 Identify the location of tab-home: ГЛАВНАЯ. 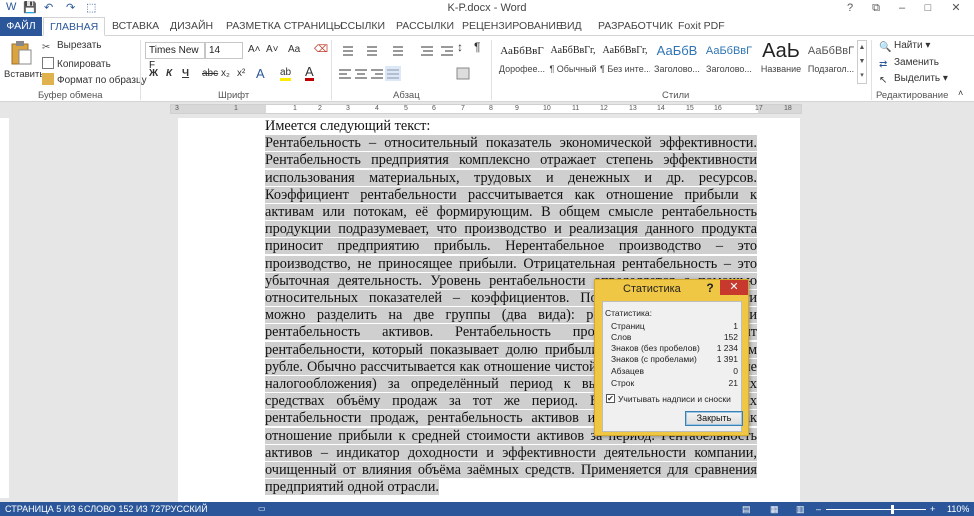
(74, 26).